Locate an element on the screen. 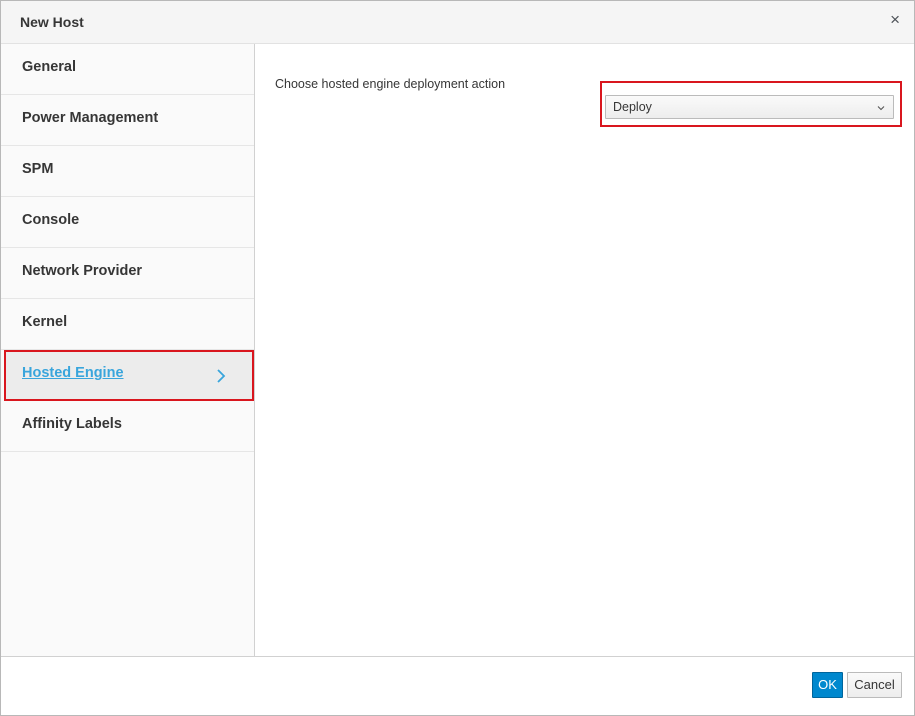 The width and height of the screenshot is (915, 716). ok-button: OK is located at coordinates (827, 685).